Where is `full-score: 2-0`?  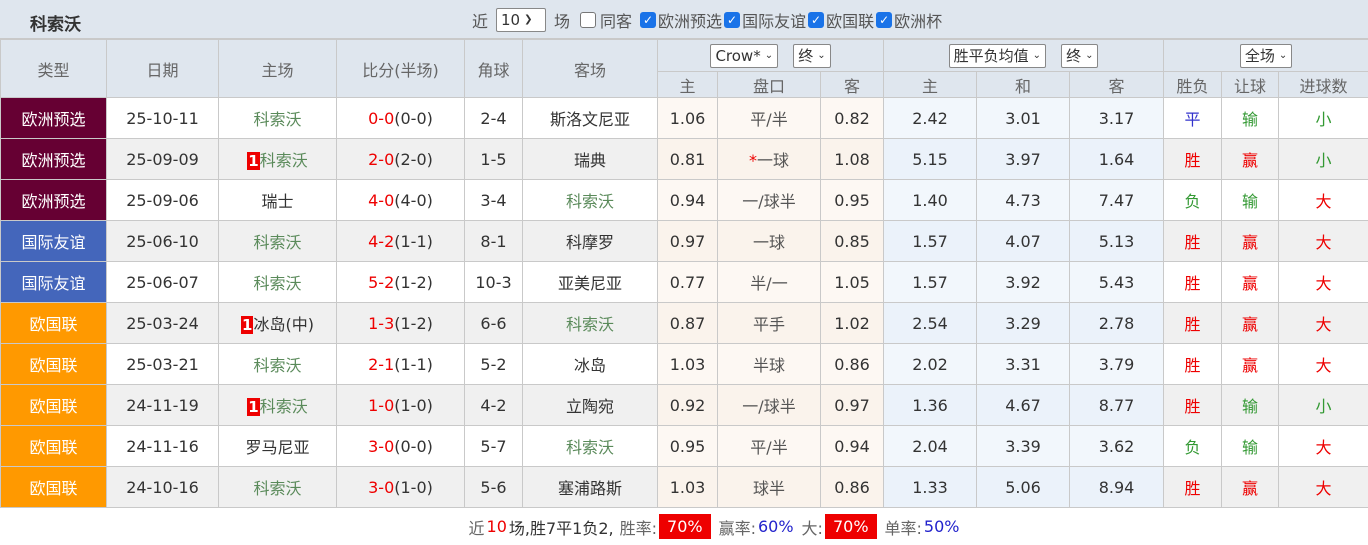 full-score: 2-0 is located at coordinates (381, 159).